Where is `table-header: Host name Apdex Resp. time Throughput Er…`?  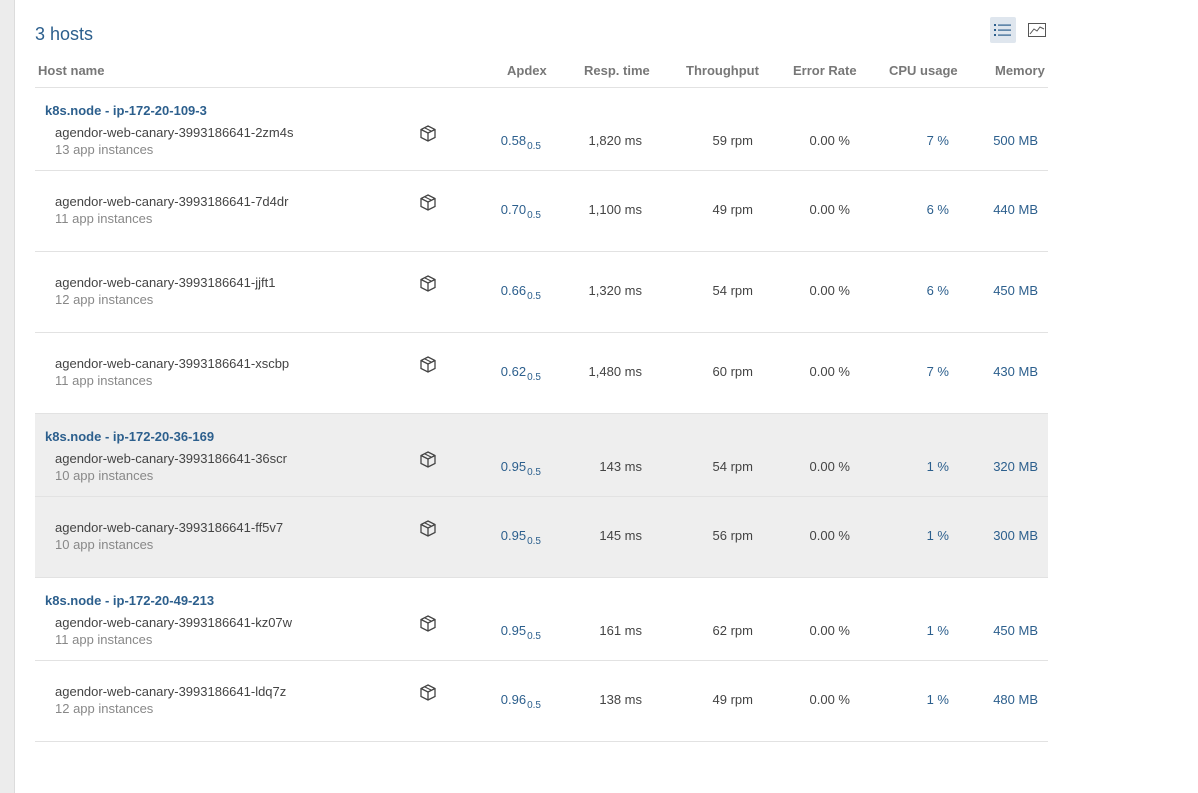
table-header: Host name Apdex Resp. time Throughput Er… is located at coordinates (541, 71).